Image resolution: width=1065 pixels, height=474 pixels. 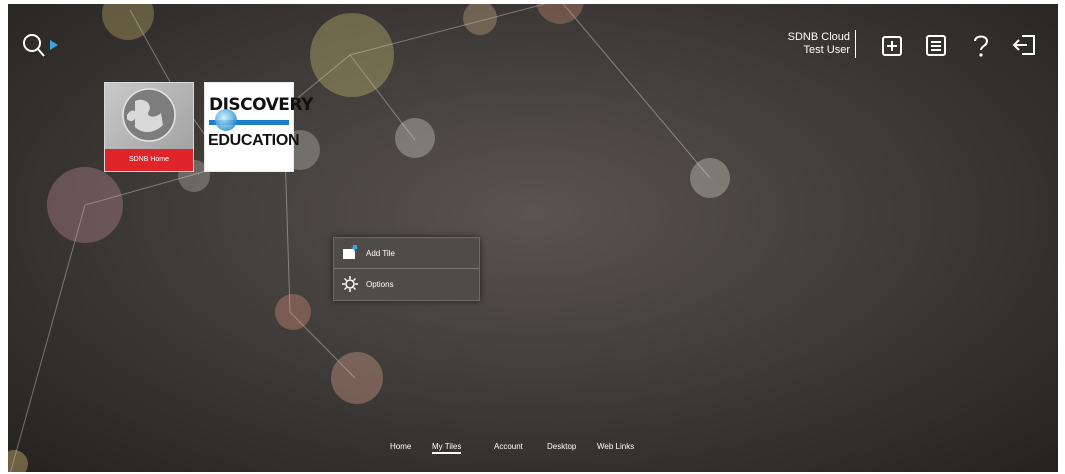 I want to click on screen-border-right, so click(x=1061, y=237).